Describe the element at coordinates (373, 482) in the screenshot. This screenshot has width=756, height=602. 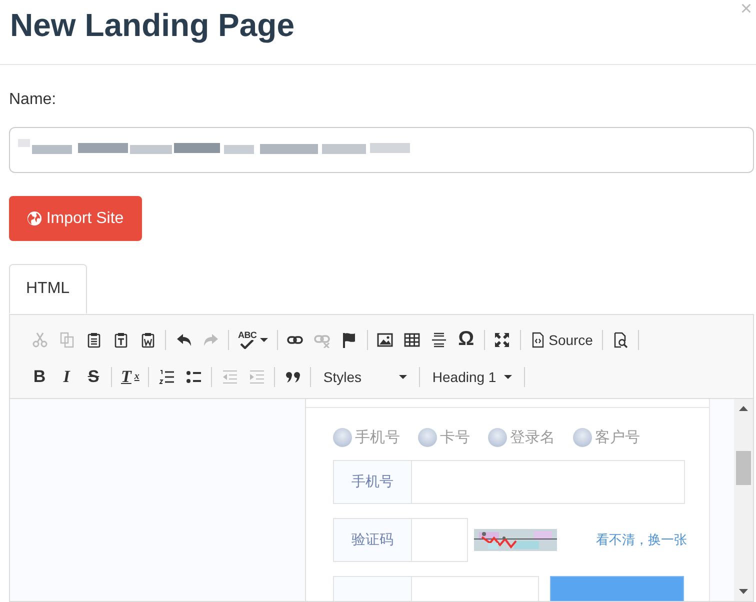
I see `field-label: 手机号` at that location.